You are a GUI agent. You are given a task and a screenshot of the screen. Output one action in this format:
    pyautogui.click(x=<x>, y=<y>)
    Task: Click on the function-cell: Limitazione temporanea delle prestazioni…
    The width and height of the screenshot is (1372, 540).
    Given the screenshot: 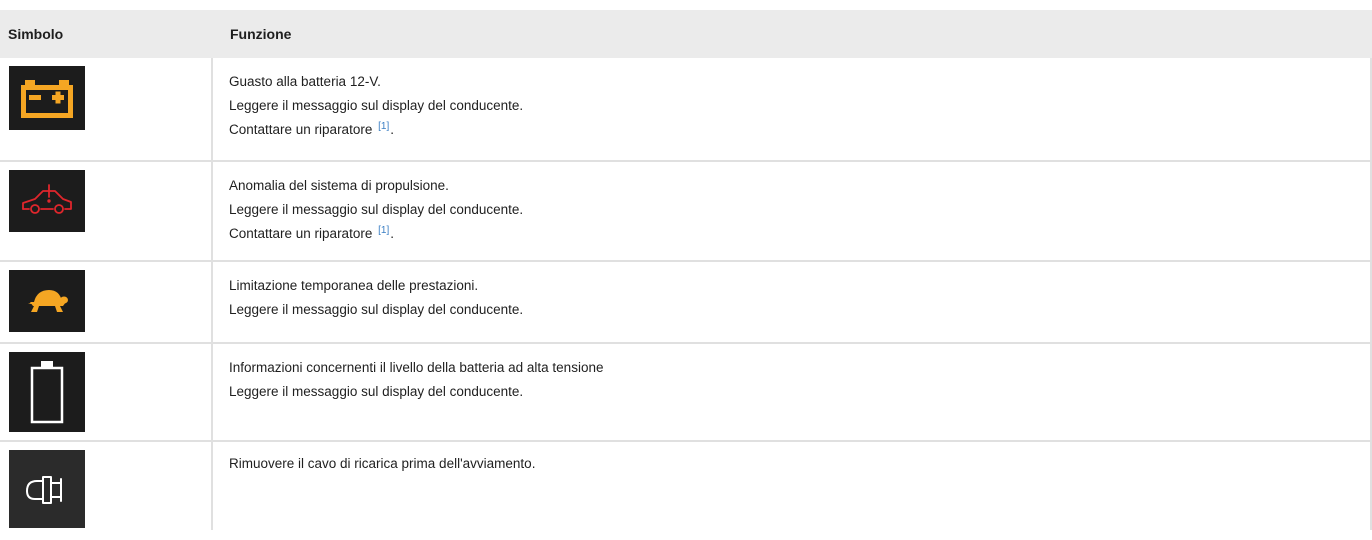 What is the action you would take?
    pyautogui.click(x=792, y=302)
    